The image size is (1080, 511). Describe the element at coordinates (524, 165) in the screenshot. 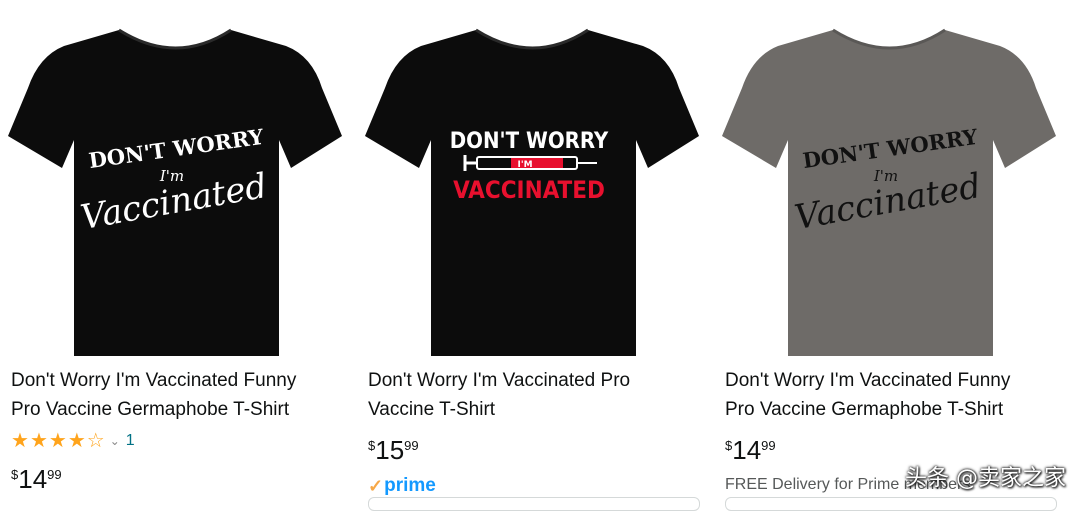

I see `shirt-print-text: I'M` at that location.